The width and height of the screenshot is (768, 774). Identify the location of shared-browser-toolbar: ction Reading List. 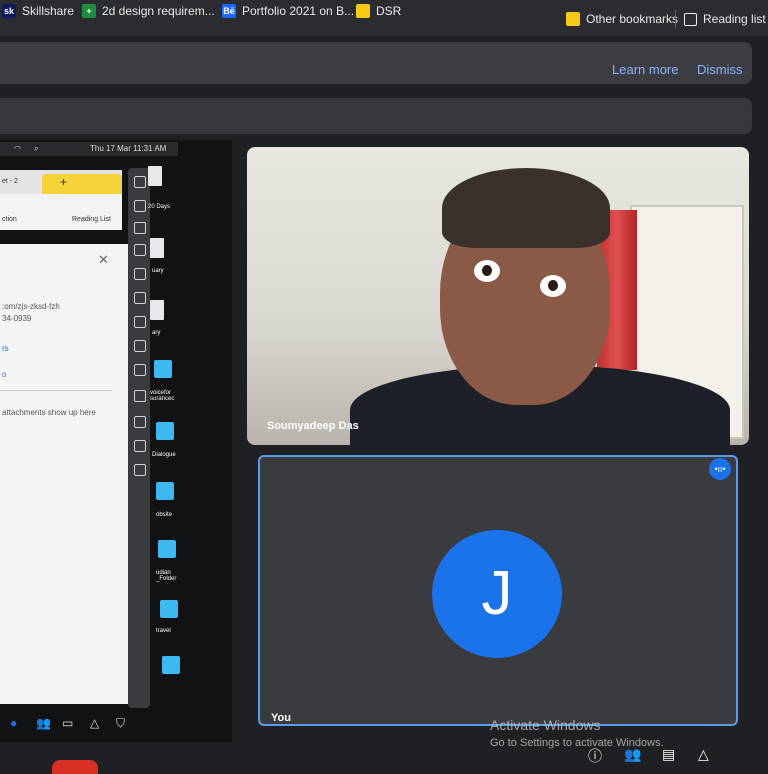
(61, 212).